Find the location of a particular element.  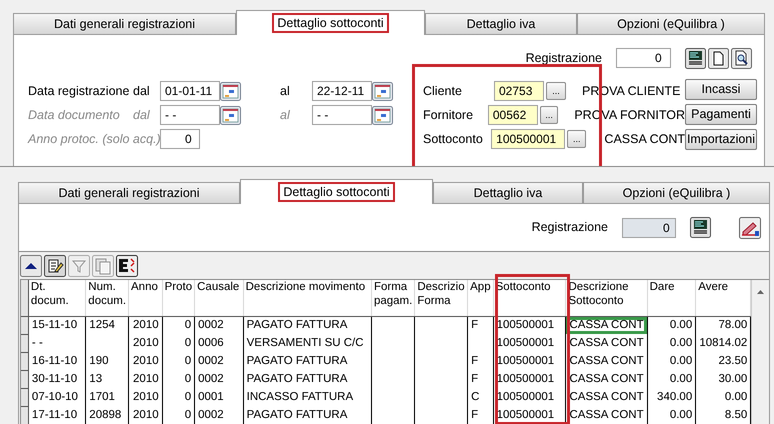

table-cell: 07-10-10 is located at coordinates (57, 397).